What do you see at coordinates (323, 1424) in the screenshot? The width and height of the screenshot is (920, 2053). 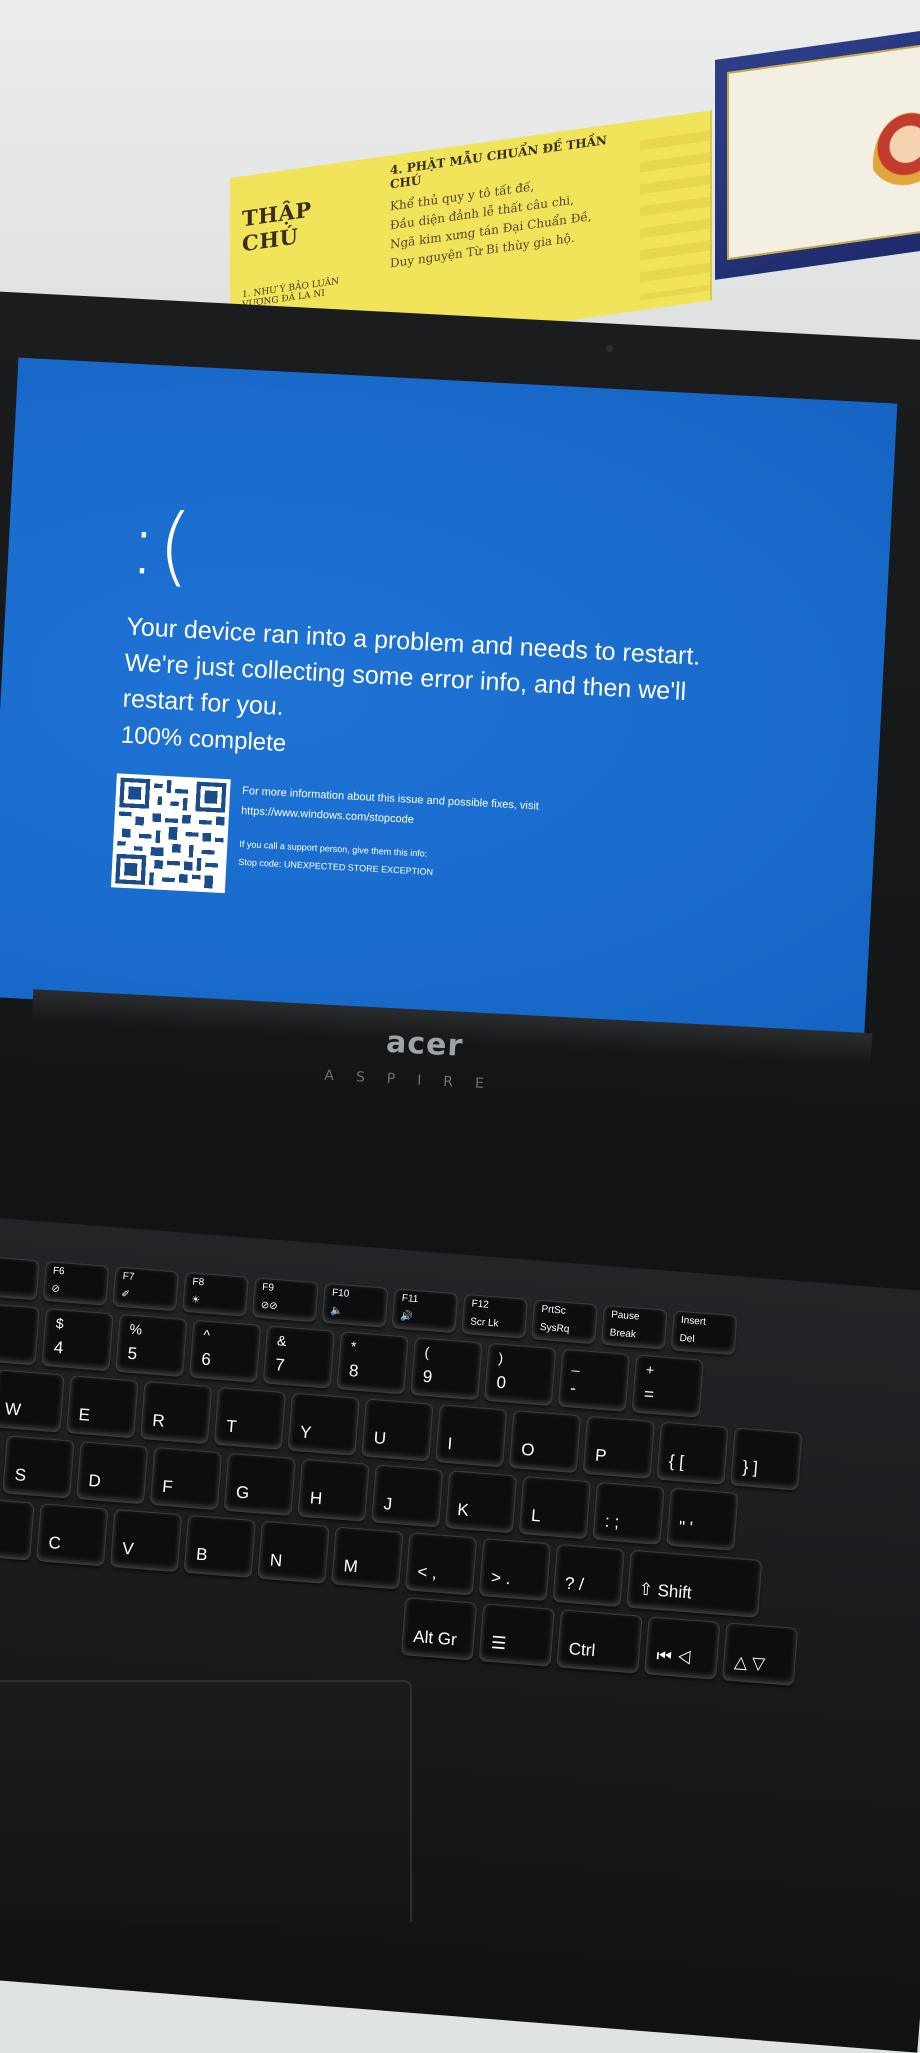 I see `letter-key: Y` at bounding box center [323, 1424].